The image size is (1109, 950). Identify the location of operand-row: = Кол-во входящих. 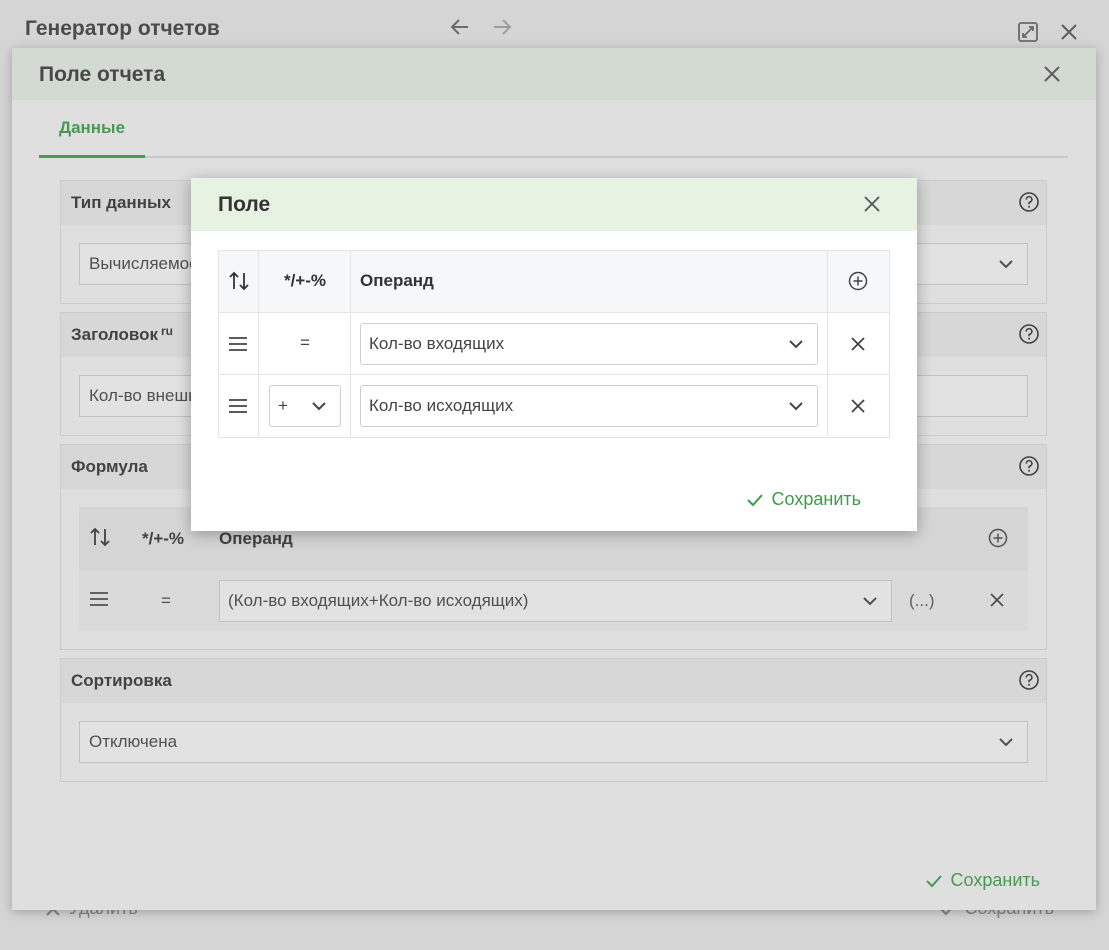
(554, 344).